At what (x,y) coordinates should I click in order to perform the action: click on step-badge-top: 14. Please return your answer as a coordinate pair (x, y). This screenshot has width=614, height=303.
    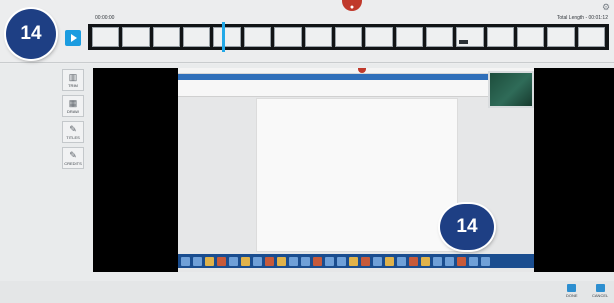
    Looking at the image, I should click on (31, 34).